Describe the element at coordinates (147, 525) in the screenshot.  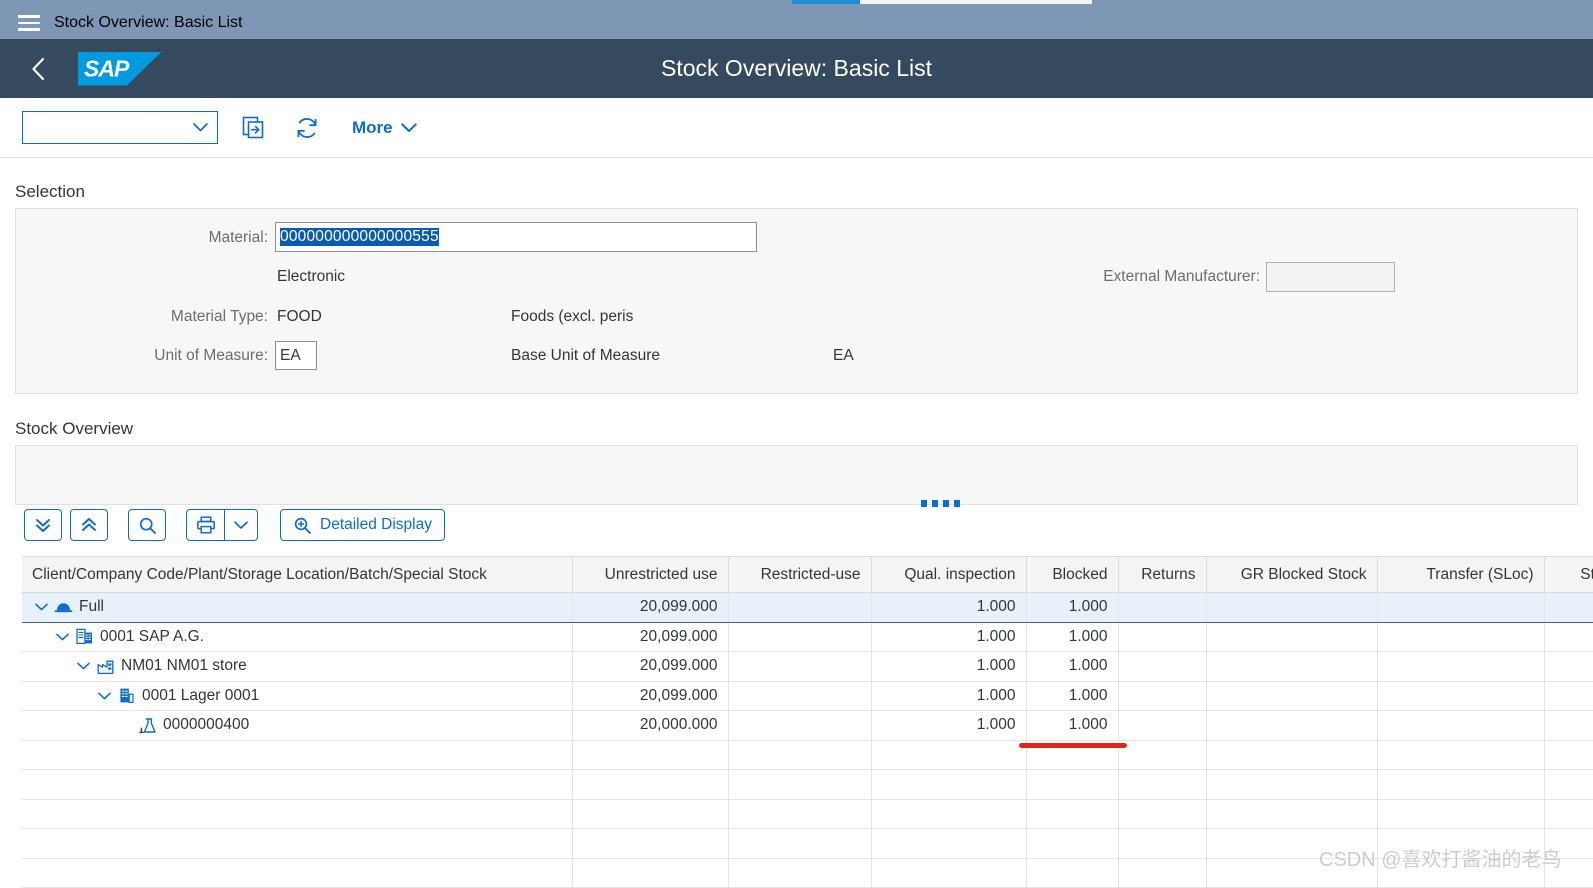
I see `search-button` at that location.